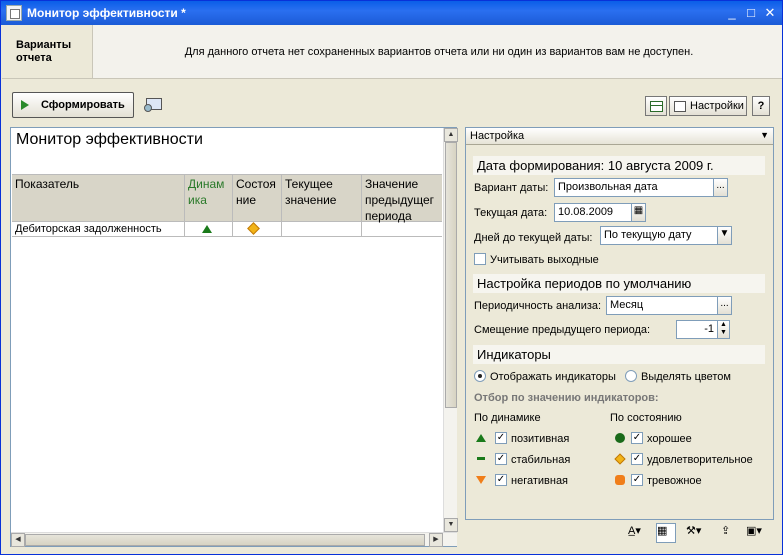 This screenshot has height=555, width=783. I want to click on column-header-state: Состоя ние, so click(257, 199).